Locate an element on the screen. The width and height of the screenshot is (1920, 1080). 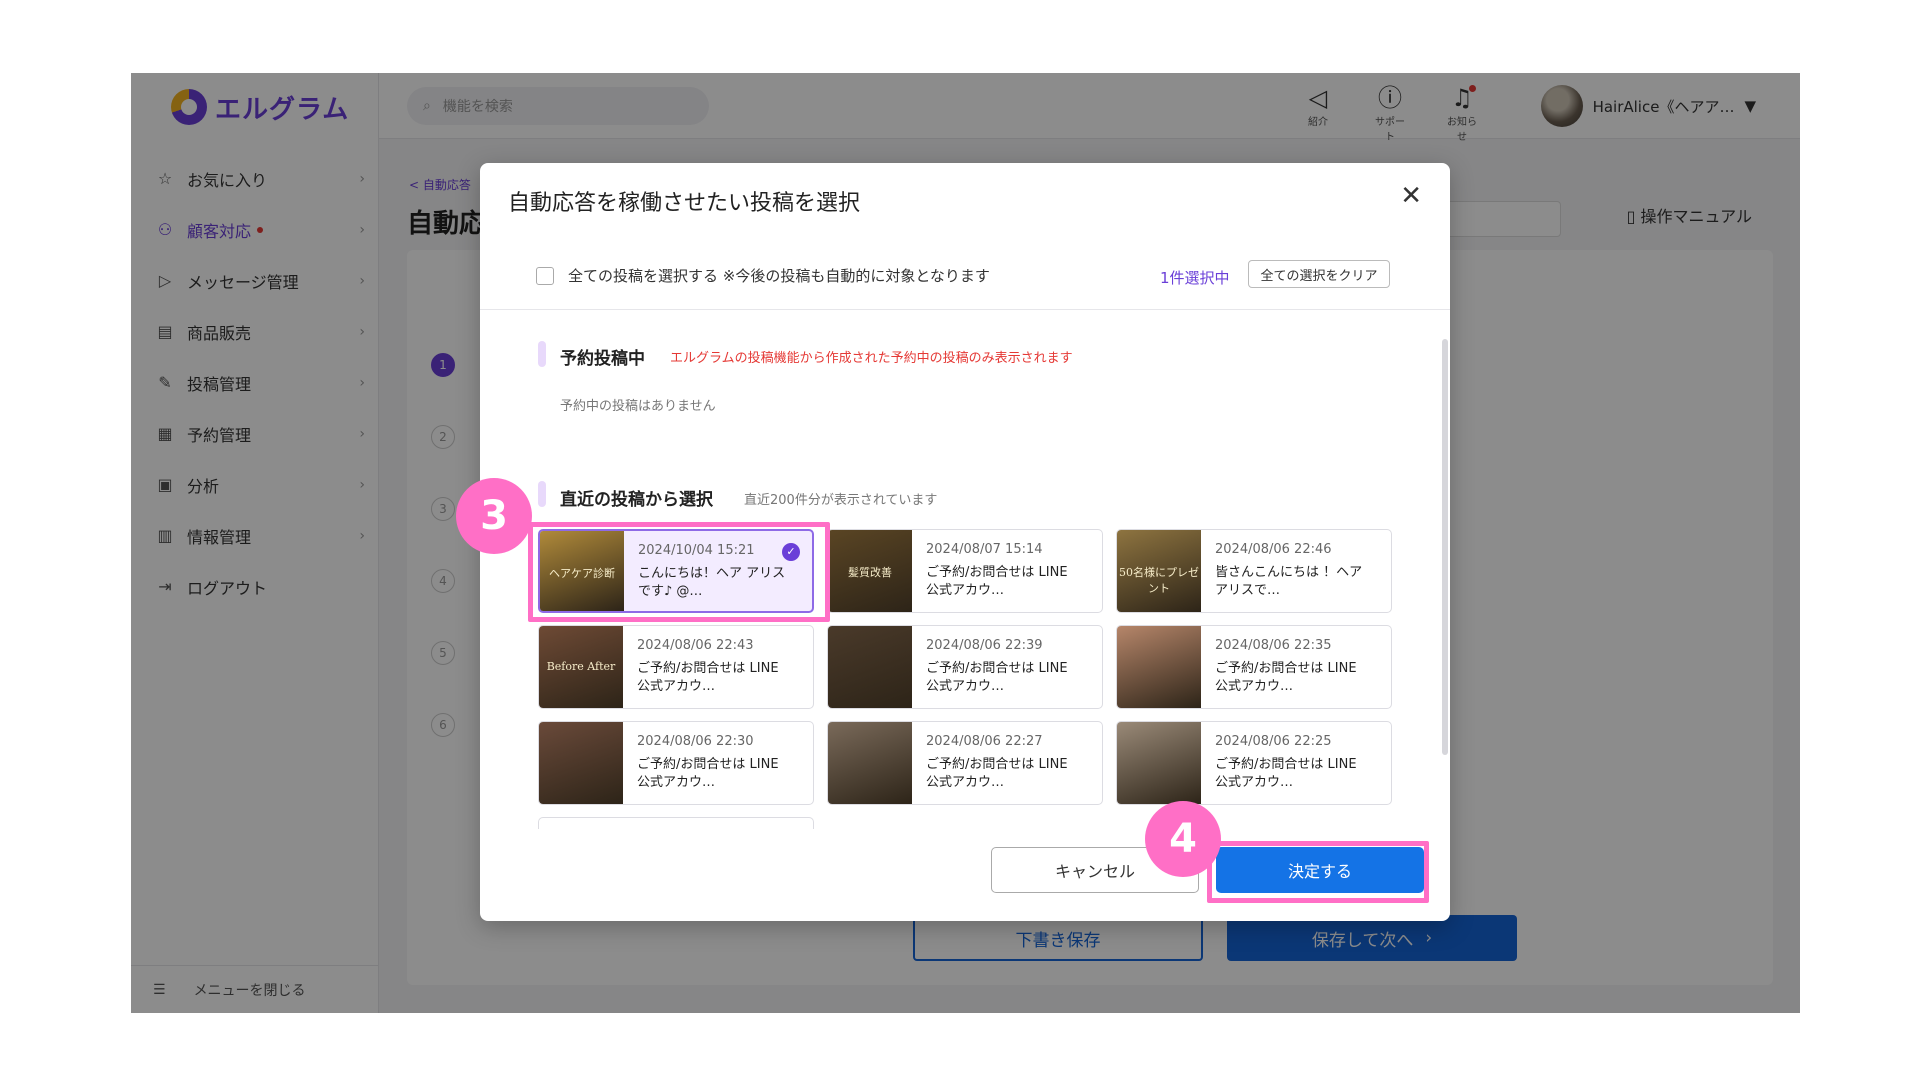
post-date: 2024/08/06 22:43 is located at coordinates (695, 645).